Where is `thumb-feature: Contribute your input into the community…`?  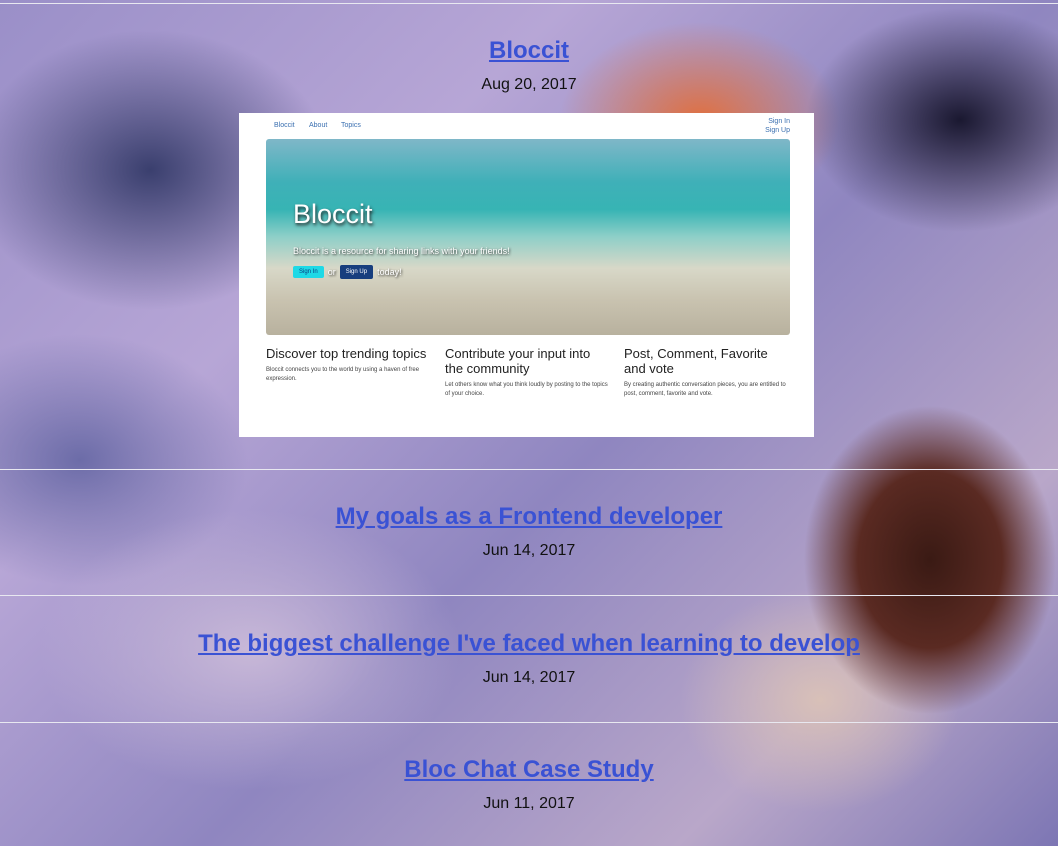 thumb-feature: Contribute your input into the community… is located at coordinates (527, 372).